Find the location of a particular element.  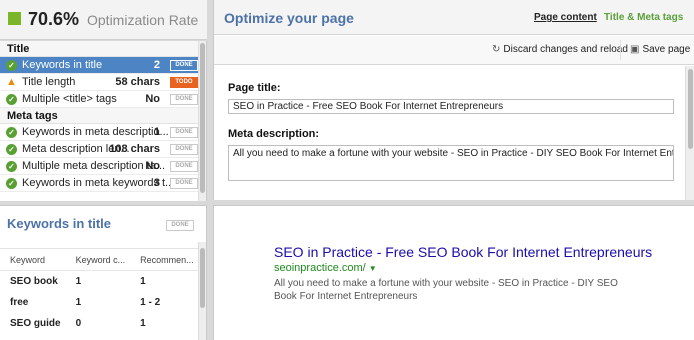

save-button: ▣ Save page is located at coordinates (660, 49).